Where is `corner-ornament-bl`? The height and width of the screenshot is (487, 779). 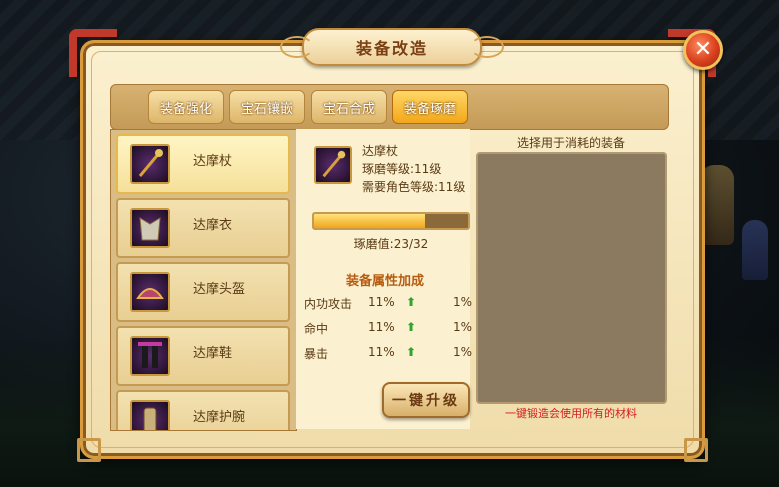 corner-ornament-bl is located at coordinates (89, 450).